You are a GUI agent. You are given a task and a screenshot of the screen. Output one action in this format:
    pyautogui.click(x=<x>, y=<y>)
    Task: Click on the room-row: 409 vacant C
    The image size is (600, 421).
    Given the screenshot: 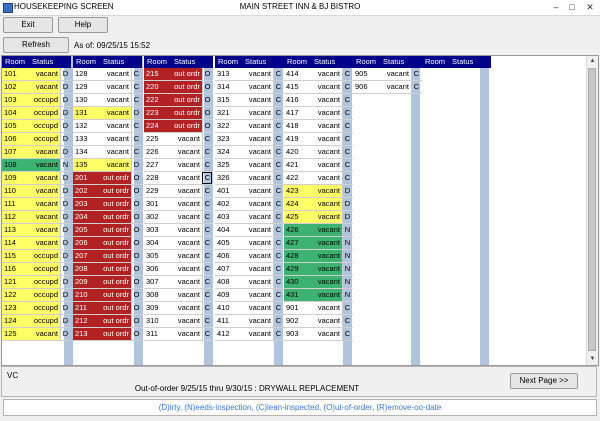 What is the action you would take?
    pyautogui.click(x=249, y=295)
    